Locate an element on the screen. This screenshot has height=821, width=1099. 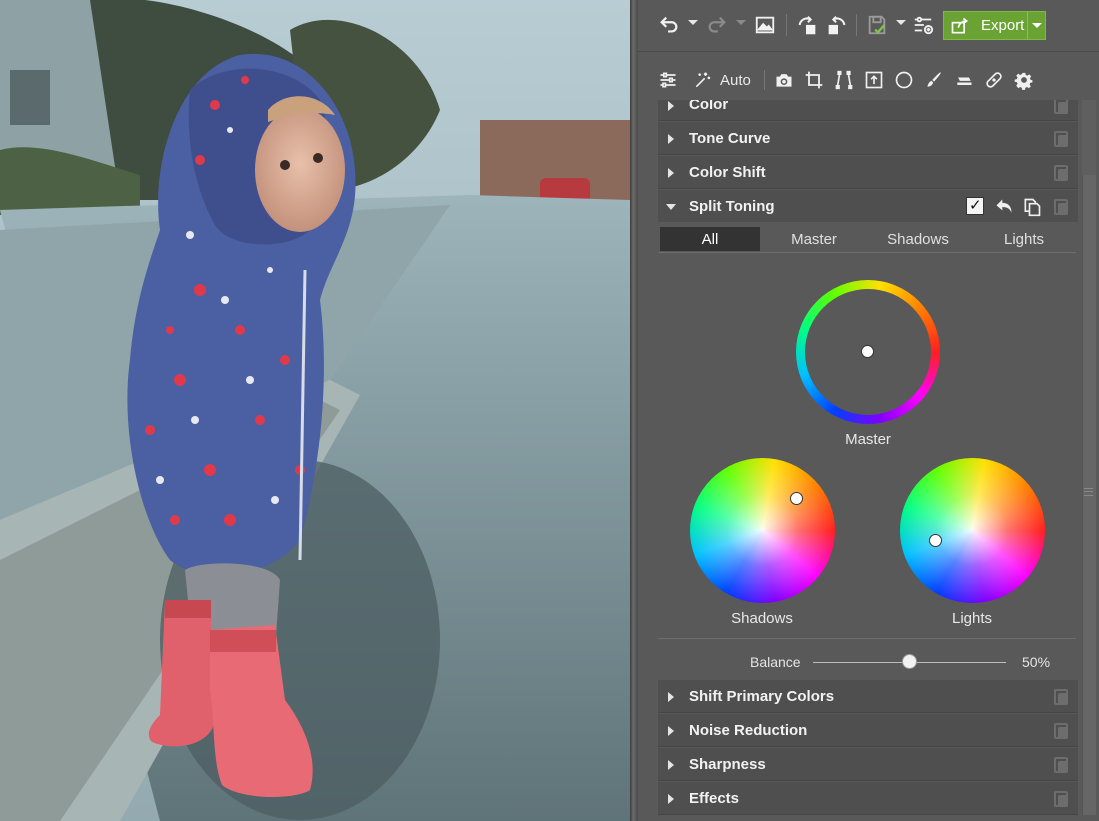
eraser-icon is located at coordinates (964, 80).